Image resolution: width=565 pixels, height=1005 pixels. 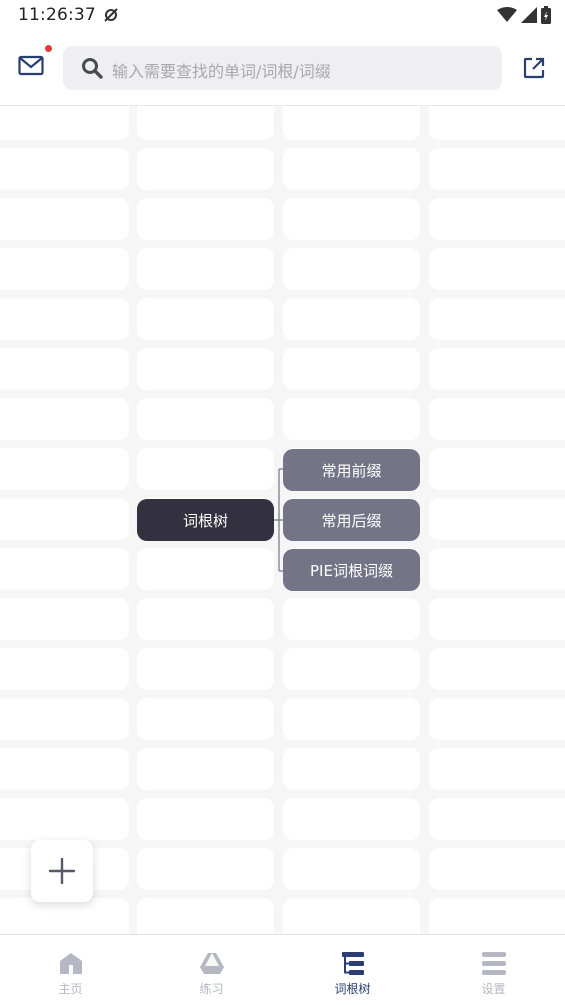 What do you see at coordinates (352, 963) in the screenshot?
I see `tree-icon` at bounding box center [352, 963].